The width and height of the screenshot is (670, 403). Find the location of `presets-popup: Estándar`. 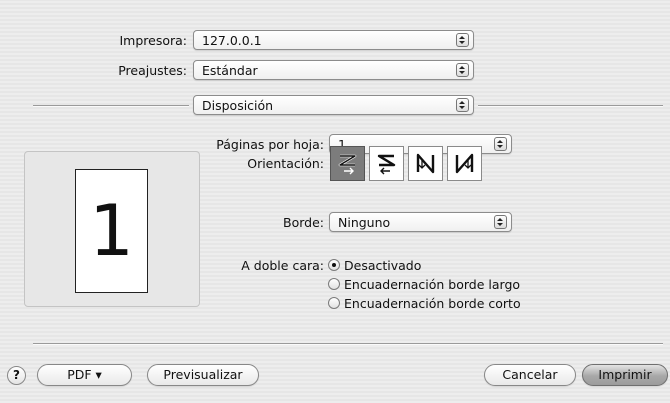

presets-popup: Estándar is located at coordinates (333, 70).